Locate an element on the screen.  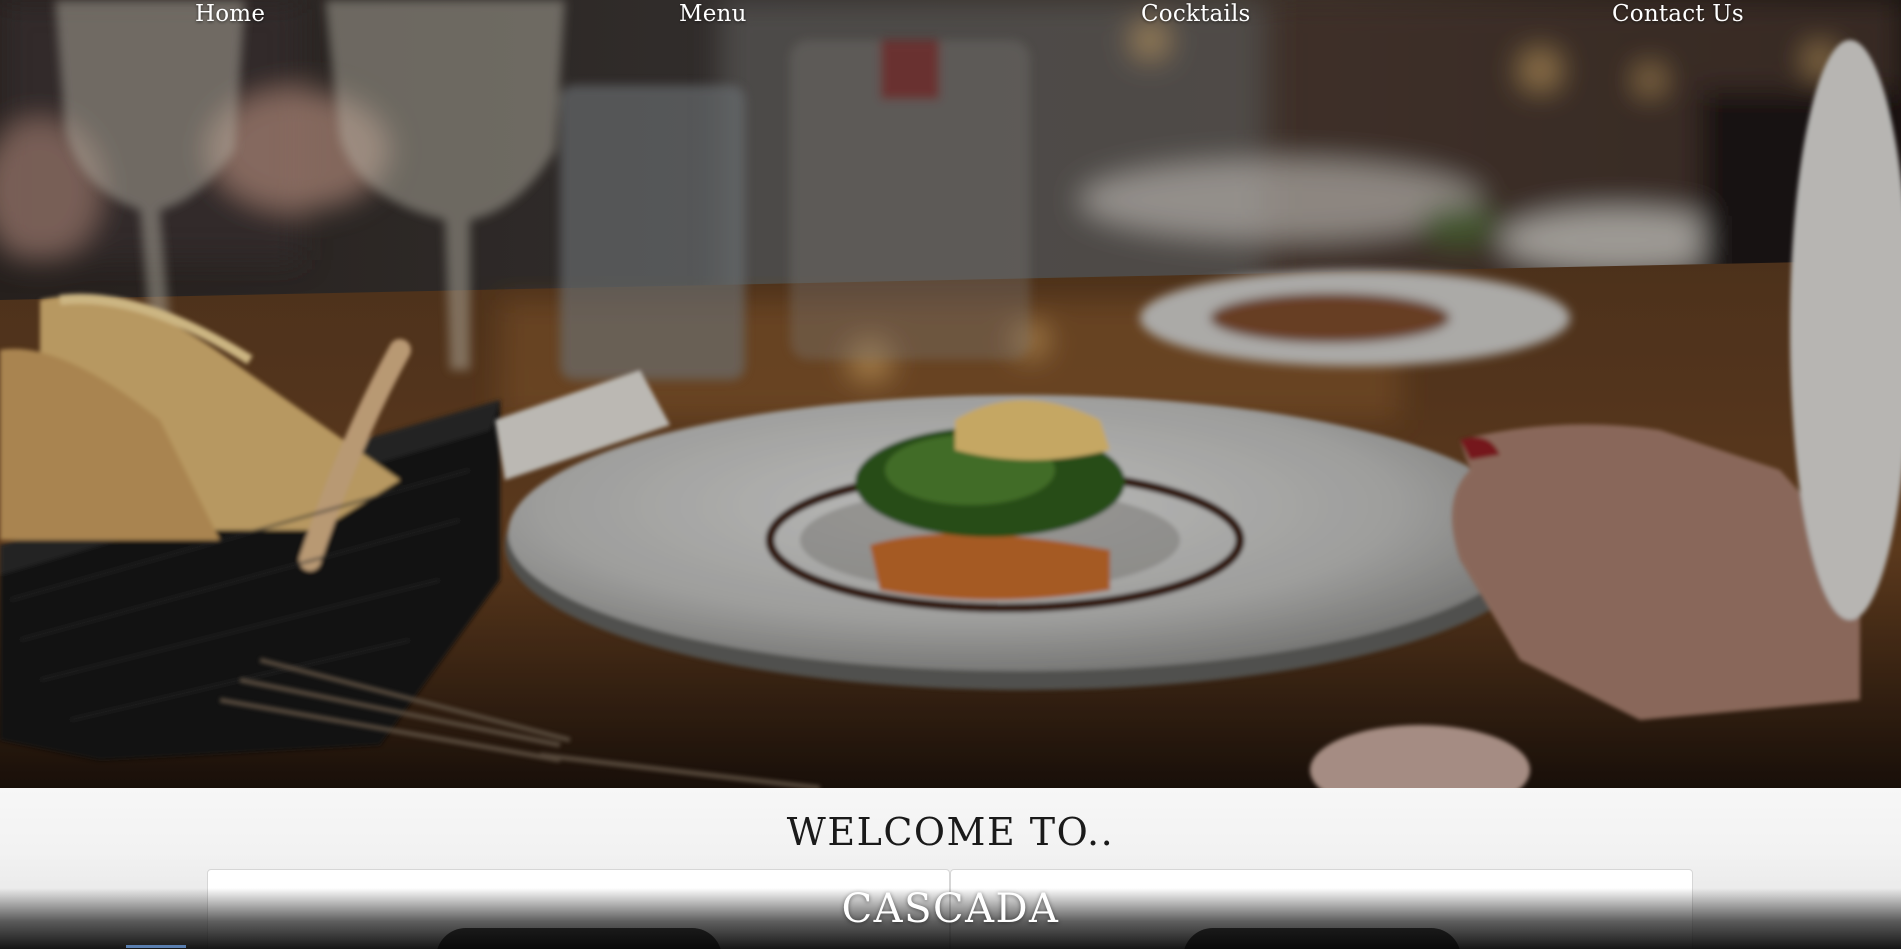
nav-menu-link: Menu is located at coordinates (713, 14).